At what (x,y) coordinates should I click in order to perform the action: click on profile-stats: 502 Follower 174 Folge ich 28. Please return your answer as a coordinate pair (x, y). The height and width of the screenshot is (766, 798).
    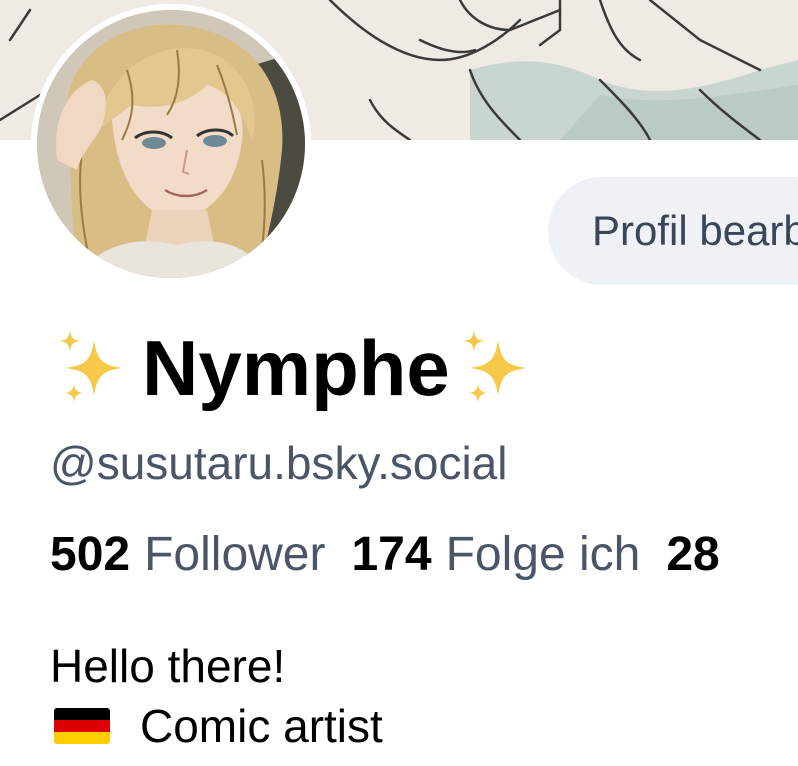
    Looking at the image, I should click on (405, 554).